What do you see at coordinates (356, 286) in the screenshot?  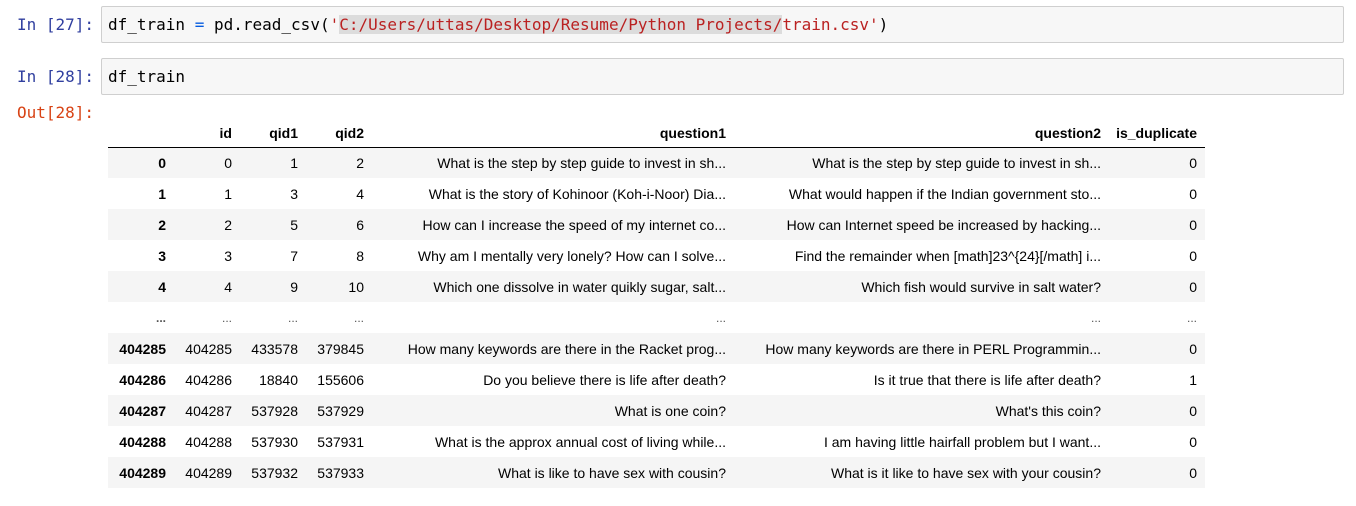 I see `table-cell: 10` at bounding box center [356, 286].